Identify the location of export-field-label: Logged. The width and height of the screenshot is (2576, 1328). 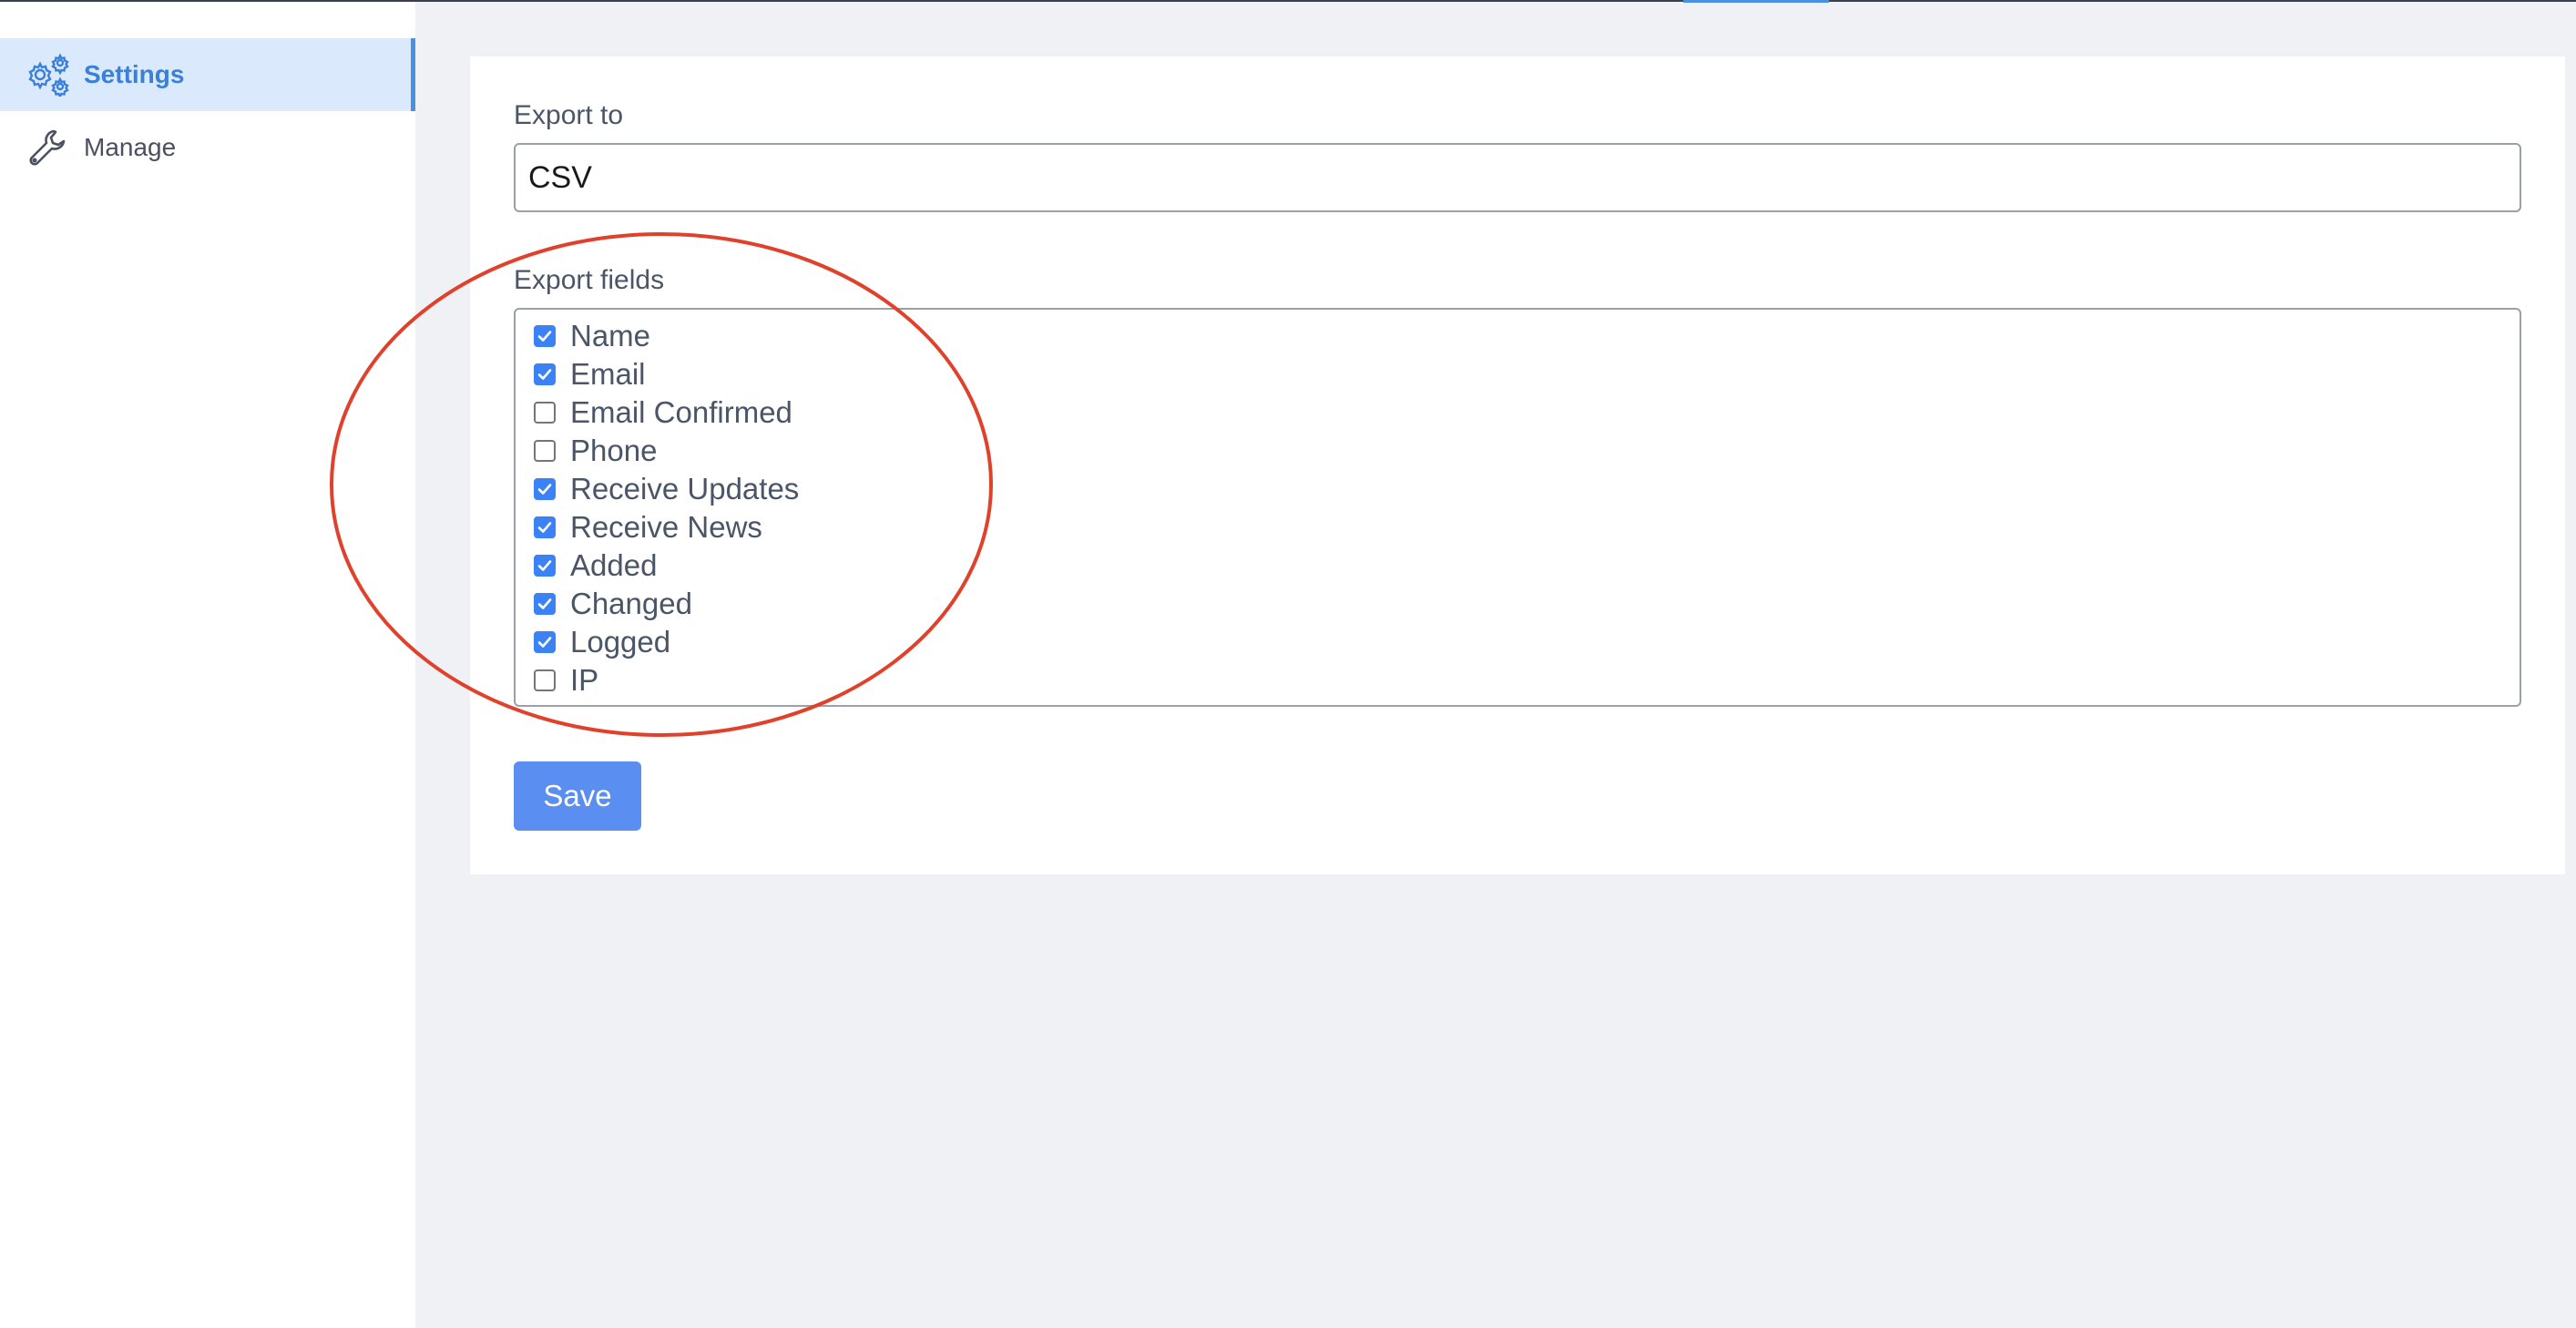
(620, 642).